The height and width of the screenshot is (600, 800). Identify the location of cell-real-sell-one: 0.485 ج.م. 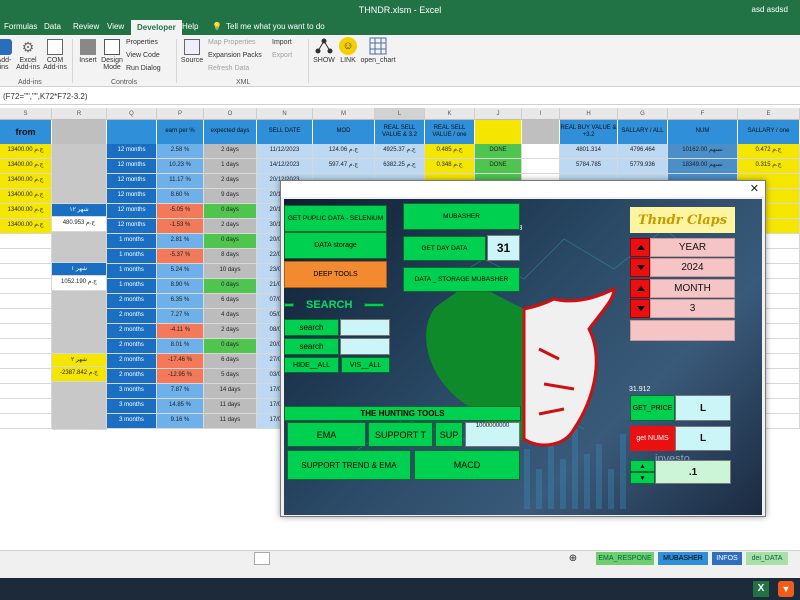
(450, 151).